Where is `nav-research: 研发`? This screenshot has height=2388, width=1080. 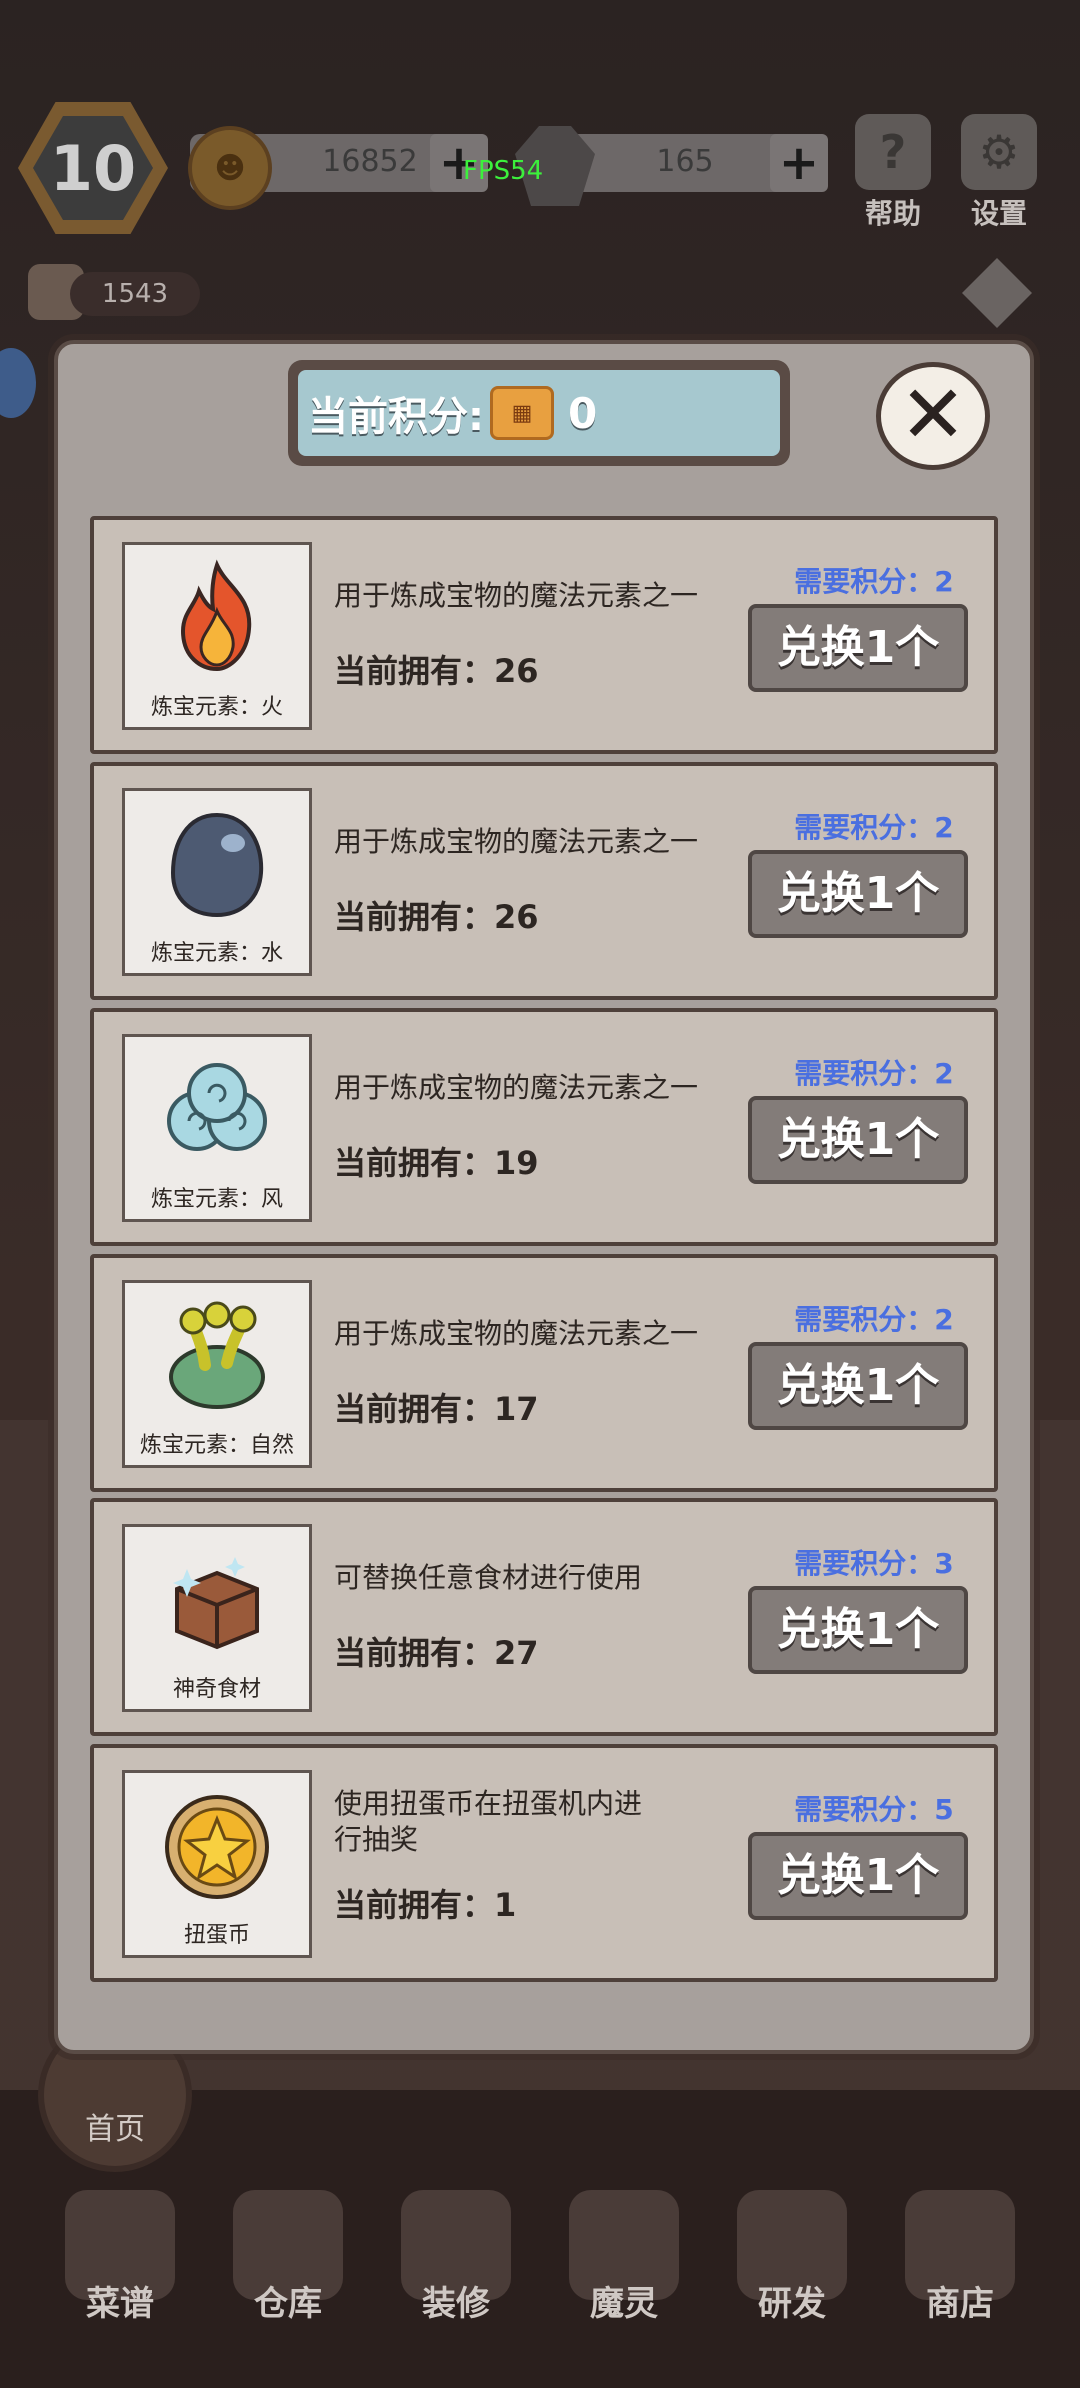 nav-research: 研发 is located at coordinates (792, 2257).